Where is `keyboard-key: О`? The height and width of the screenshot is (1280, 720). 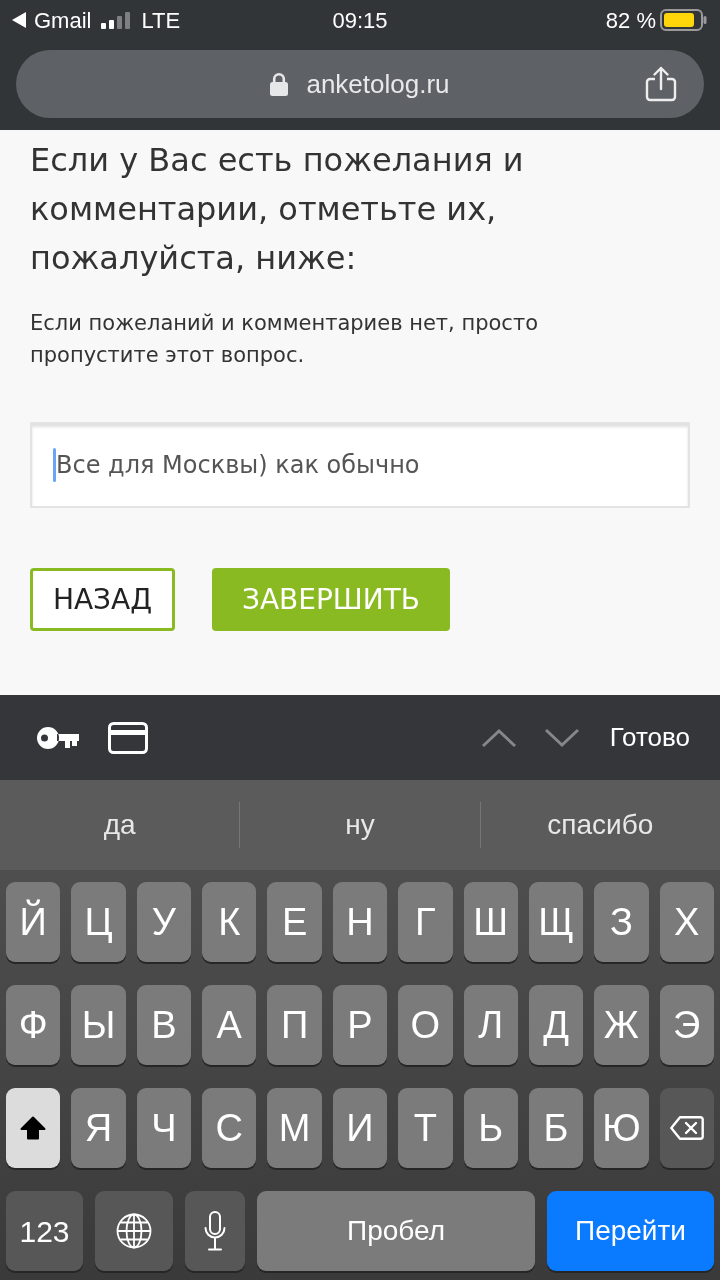 keyboard-key: О is located at coordinates (425, 1025).